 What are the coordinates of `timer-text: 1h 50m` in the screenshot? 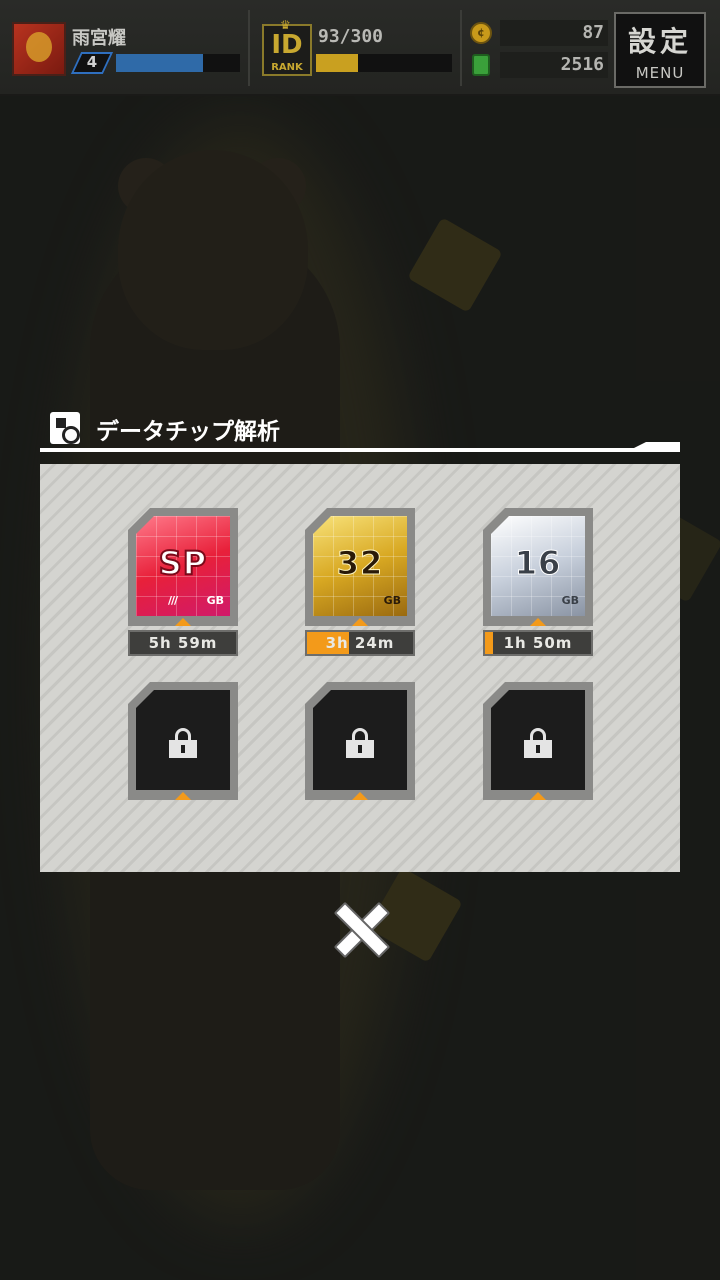 It's located at (538, 643).